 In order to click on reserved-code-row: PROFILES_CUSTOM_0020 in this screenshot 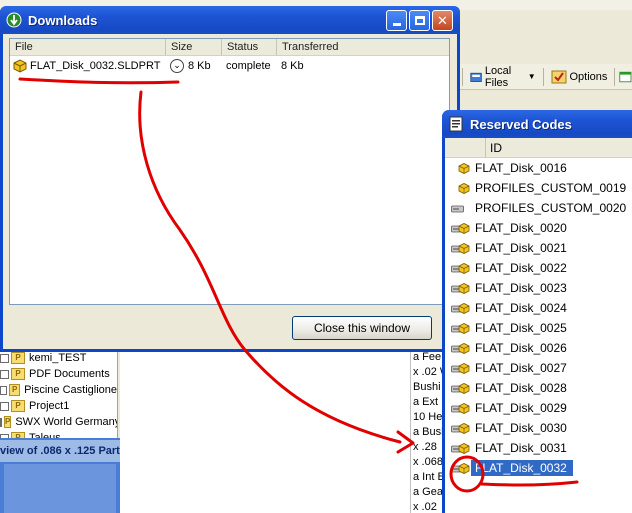, I will do `click(538, 208)`.